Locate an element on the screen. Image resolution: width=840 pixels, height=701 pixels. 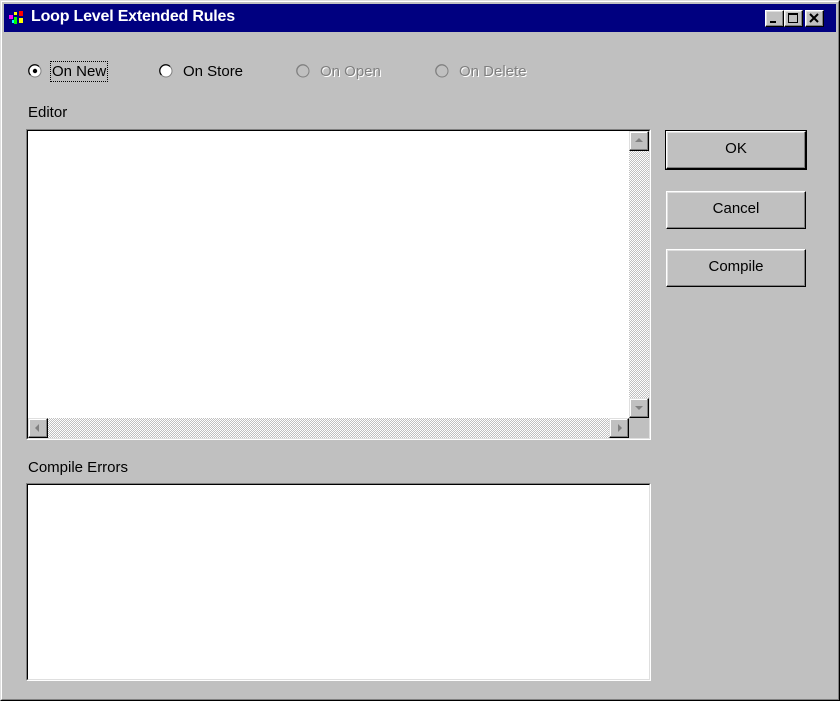
cancel-button: Cancel is located at coordinates (736, 210).